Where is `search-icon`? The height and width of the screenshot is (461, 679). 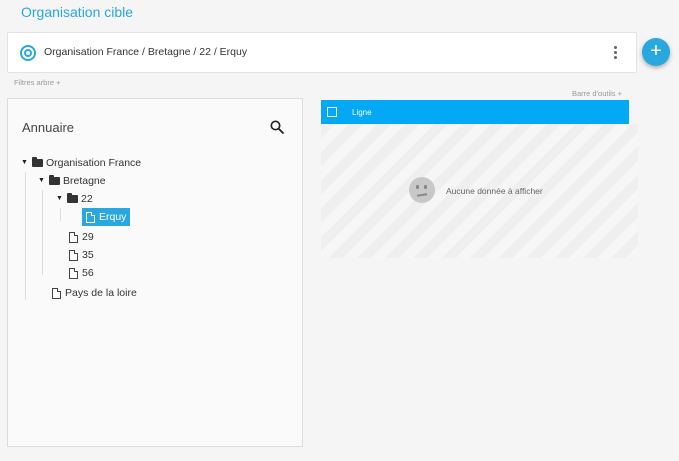
search-icon is located at coordinates (277, 127).